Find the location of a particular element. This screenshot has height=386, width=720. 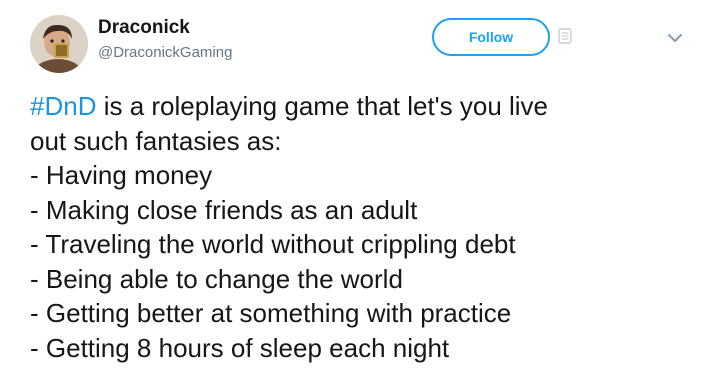

chevron-down-icon is located at coordinates (675, 38).